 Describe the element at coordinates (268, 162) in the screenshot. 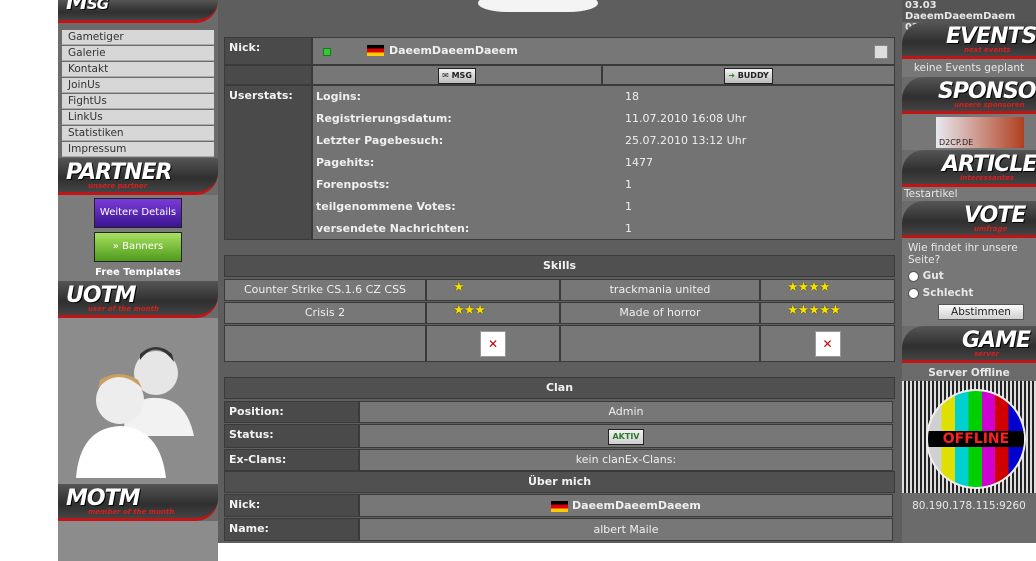

I see `userstats-label: Userstats:` at that location.